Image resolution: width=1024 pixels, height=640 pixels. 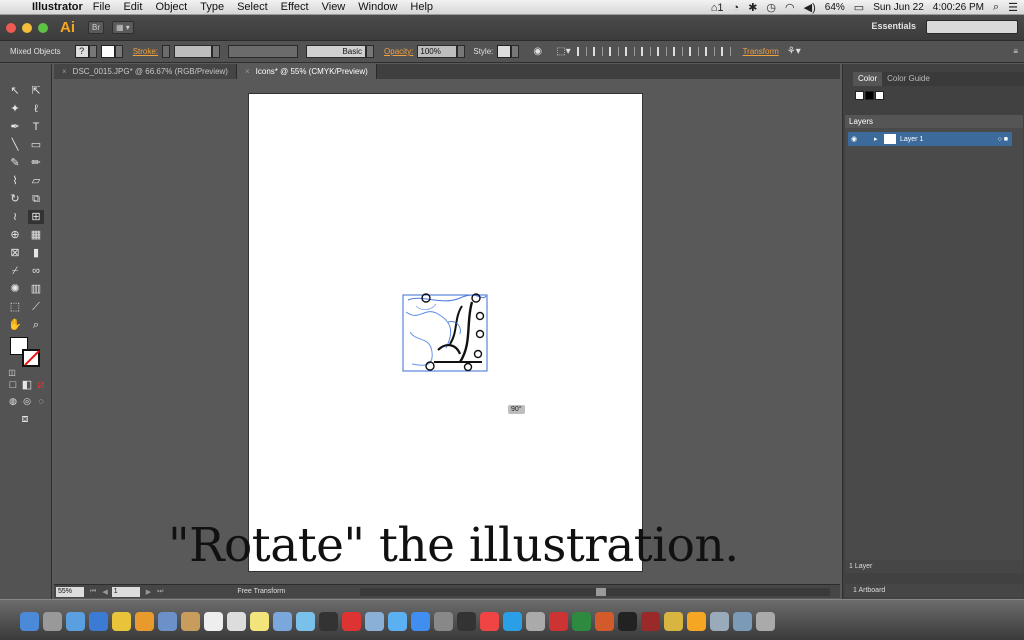 What do you see at coordinates (563, 51) in the screenshot?
I see `align-to-icon: ⬚▾` at bounding box center [563, 51].